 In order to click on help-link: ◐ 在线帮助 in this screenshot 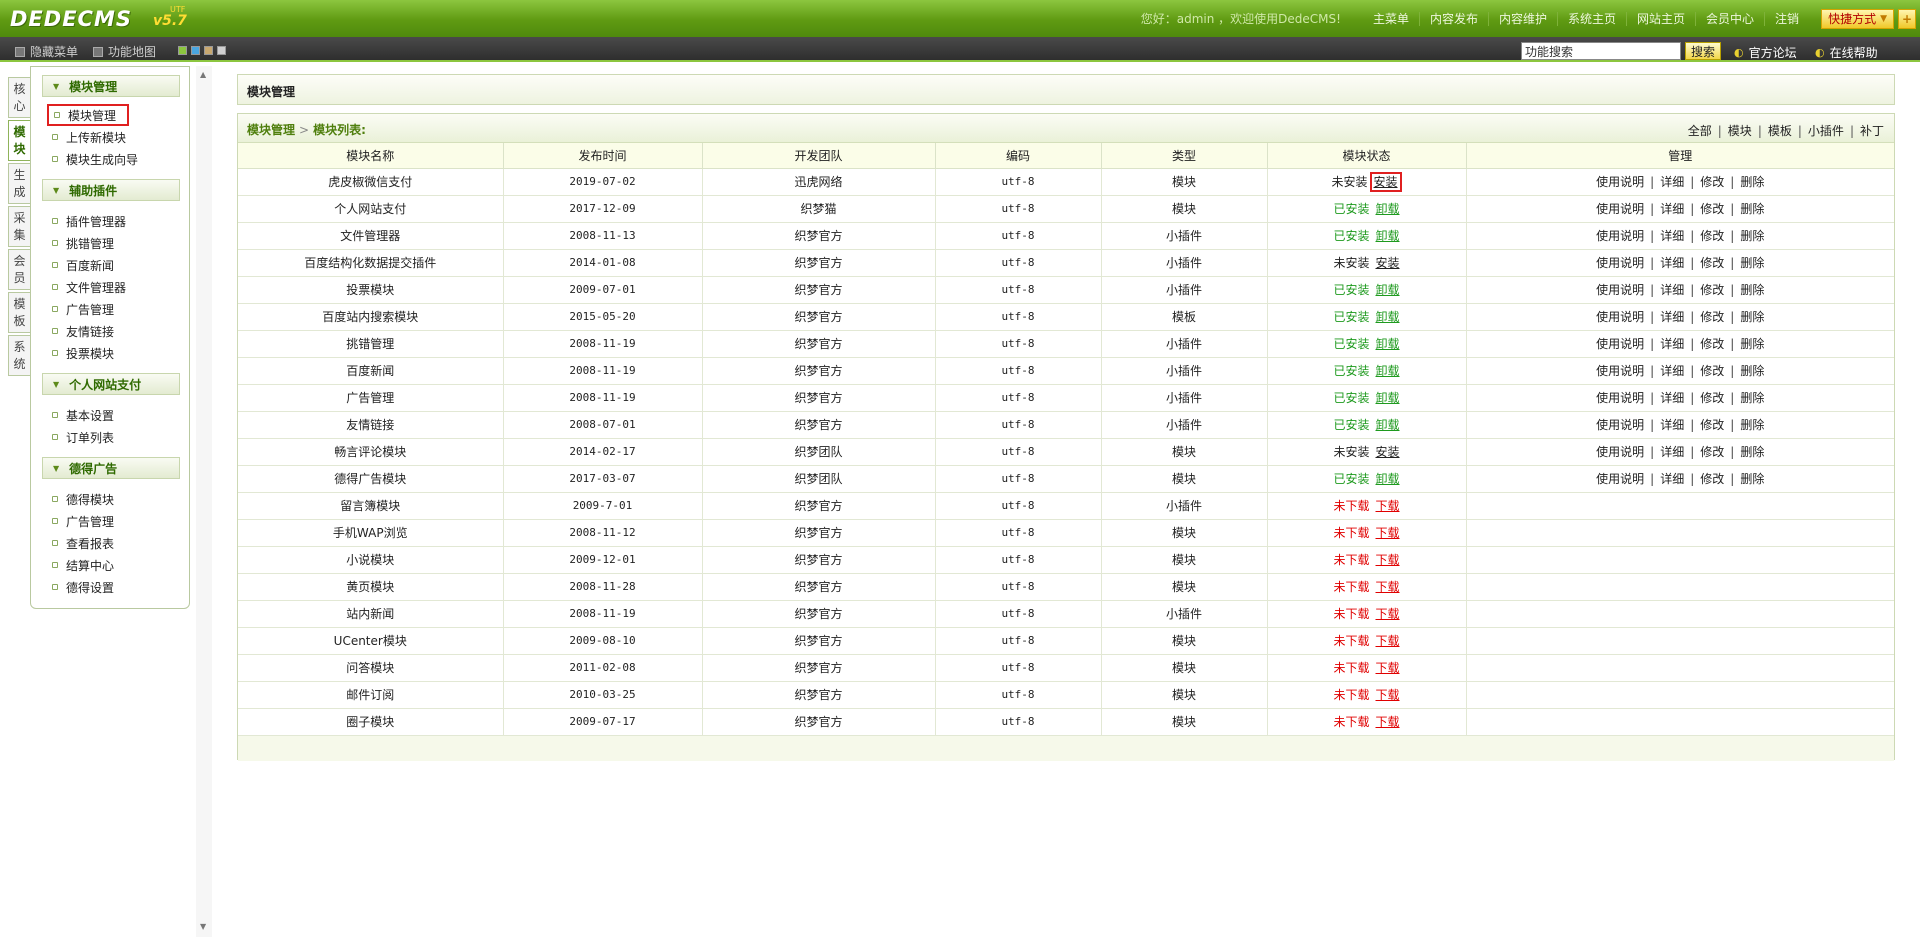, I will do `click(1846, 52)`.